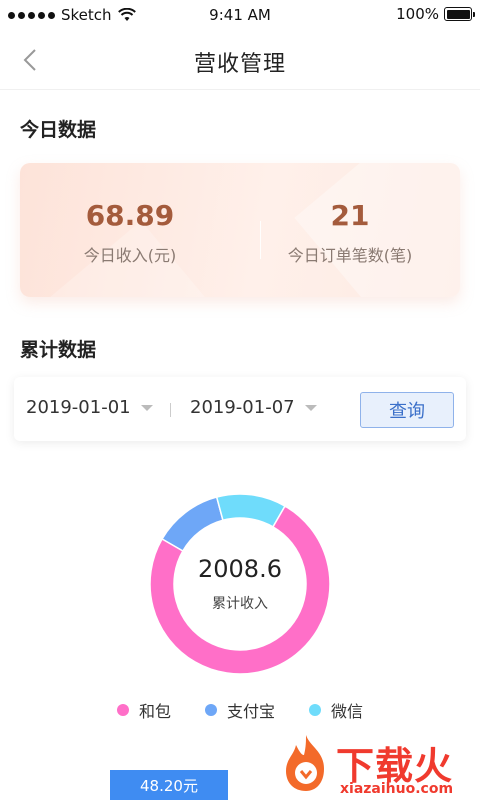 This screenshot has width=480, height=800. I want to click on date-filter-bar: 2019-01-01 2019-01-07 查询, so click(240, 409).